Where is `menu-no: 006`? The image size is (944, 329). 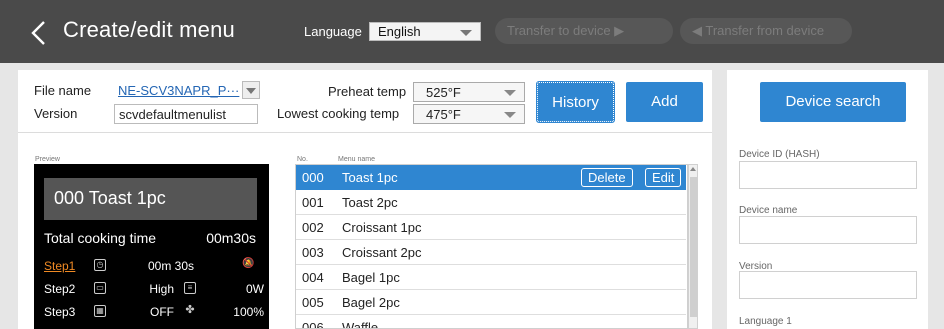
menu-no: 006 is located at coordinates (313, 324).